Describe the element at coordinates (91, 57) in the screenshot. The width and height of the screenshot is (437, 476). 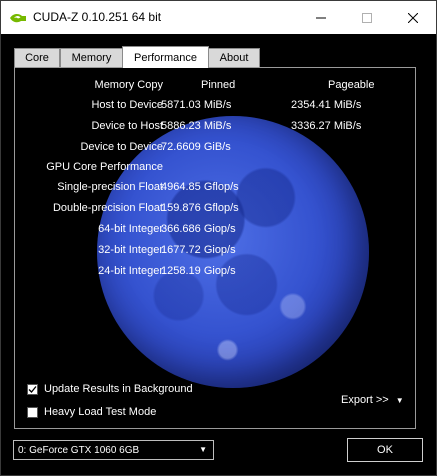
I see `tab-memory: Memory` at that location.